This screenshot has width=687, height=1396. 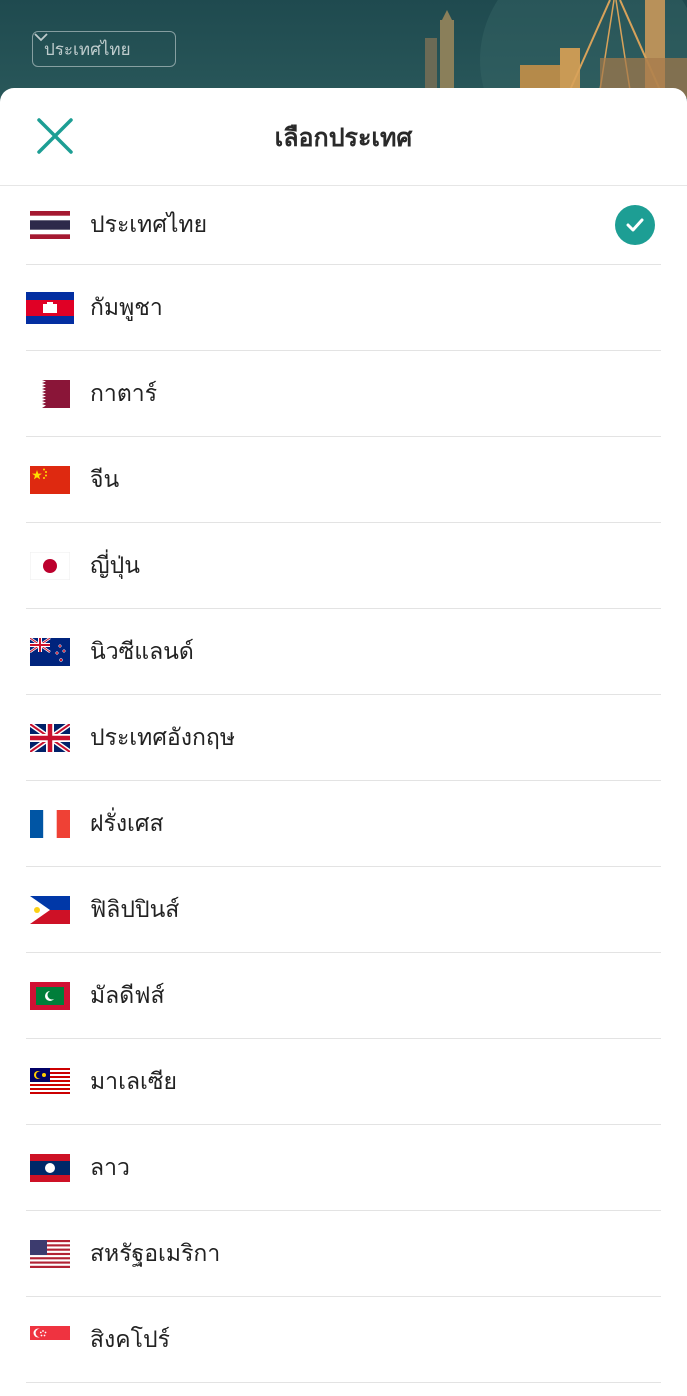 What do you see at coordinates (155, 1253) in the screenshot?
I see `country-label: สหรัฐอเมริกา` at bounding box center [155, 1253].